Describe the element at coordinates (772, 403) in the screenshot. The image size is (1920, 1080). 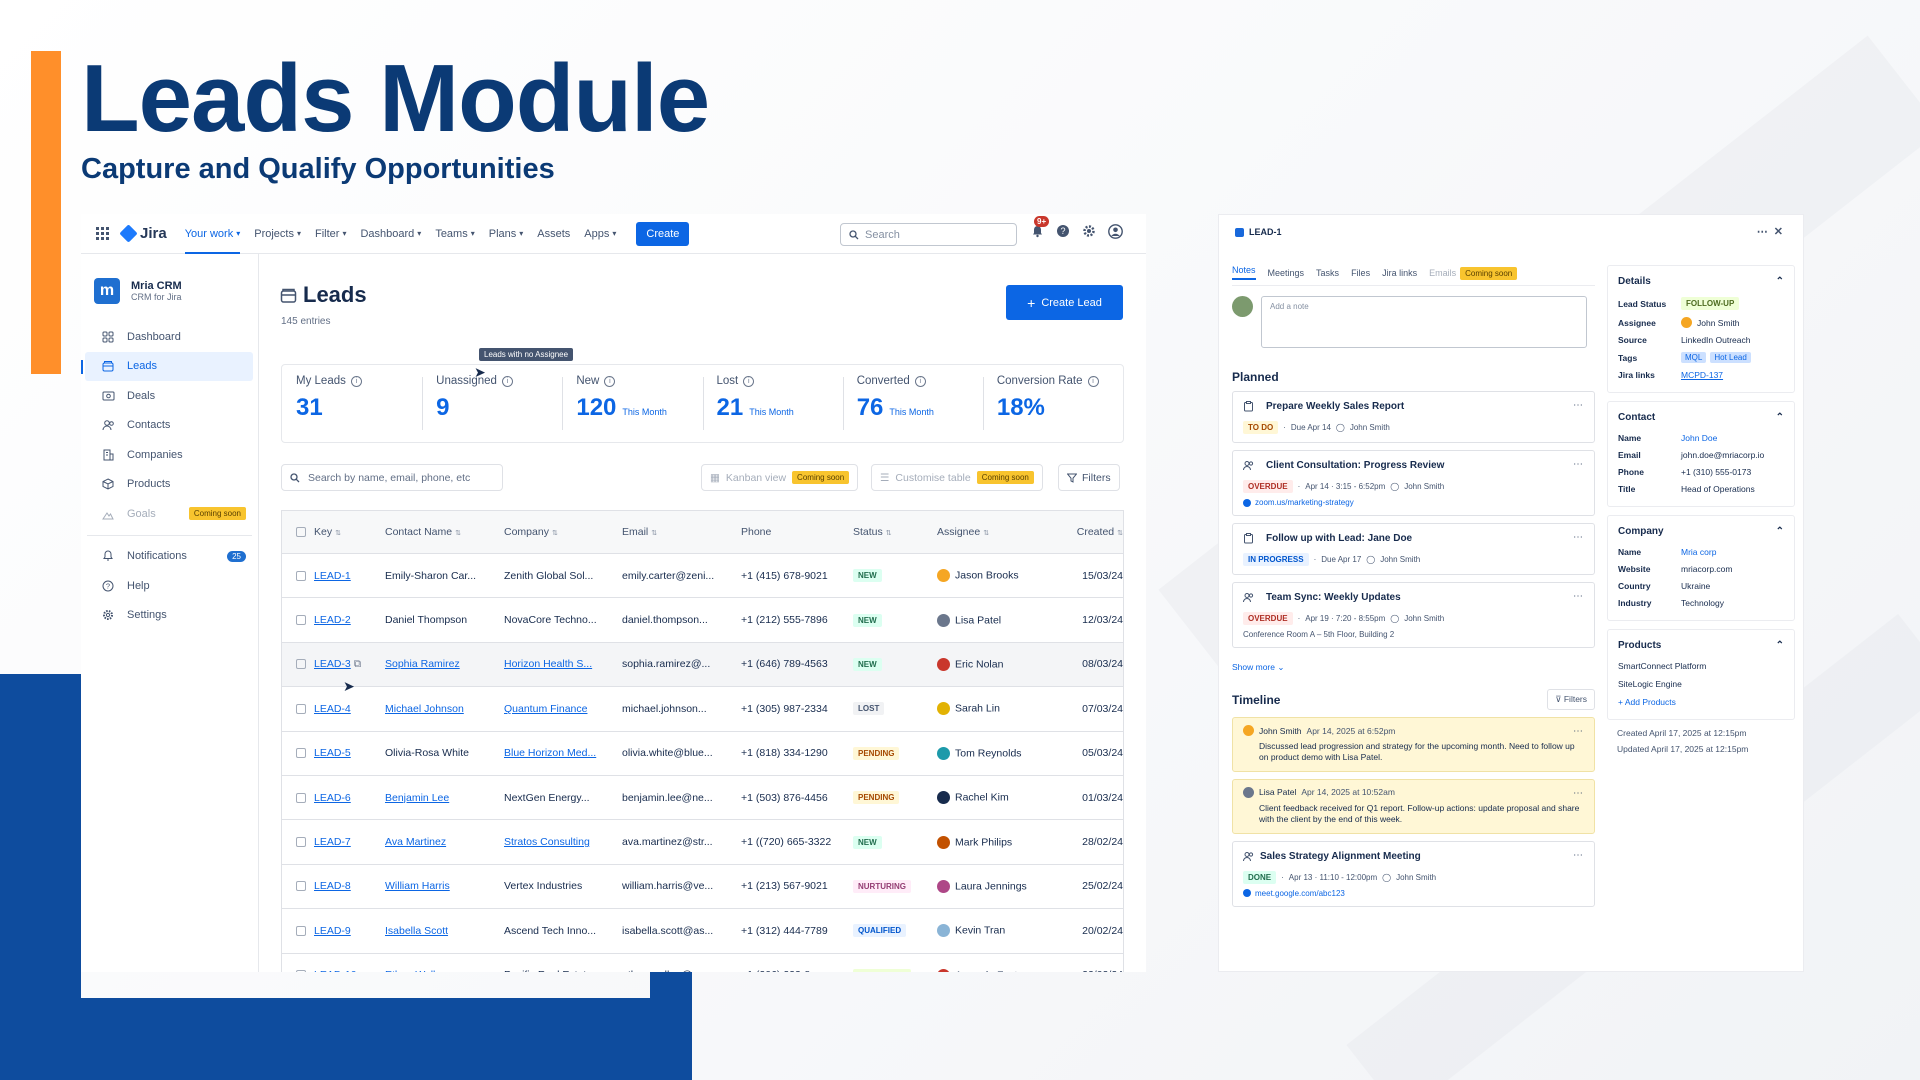
I see `stat-card: Lost i 21 This Month` at that location.